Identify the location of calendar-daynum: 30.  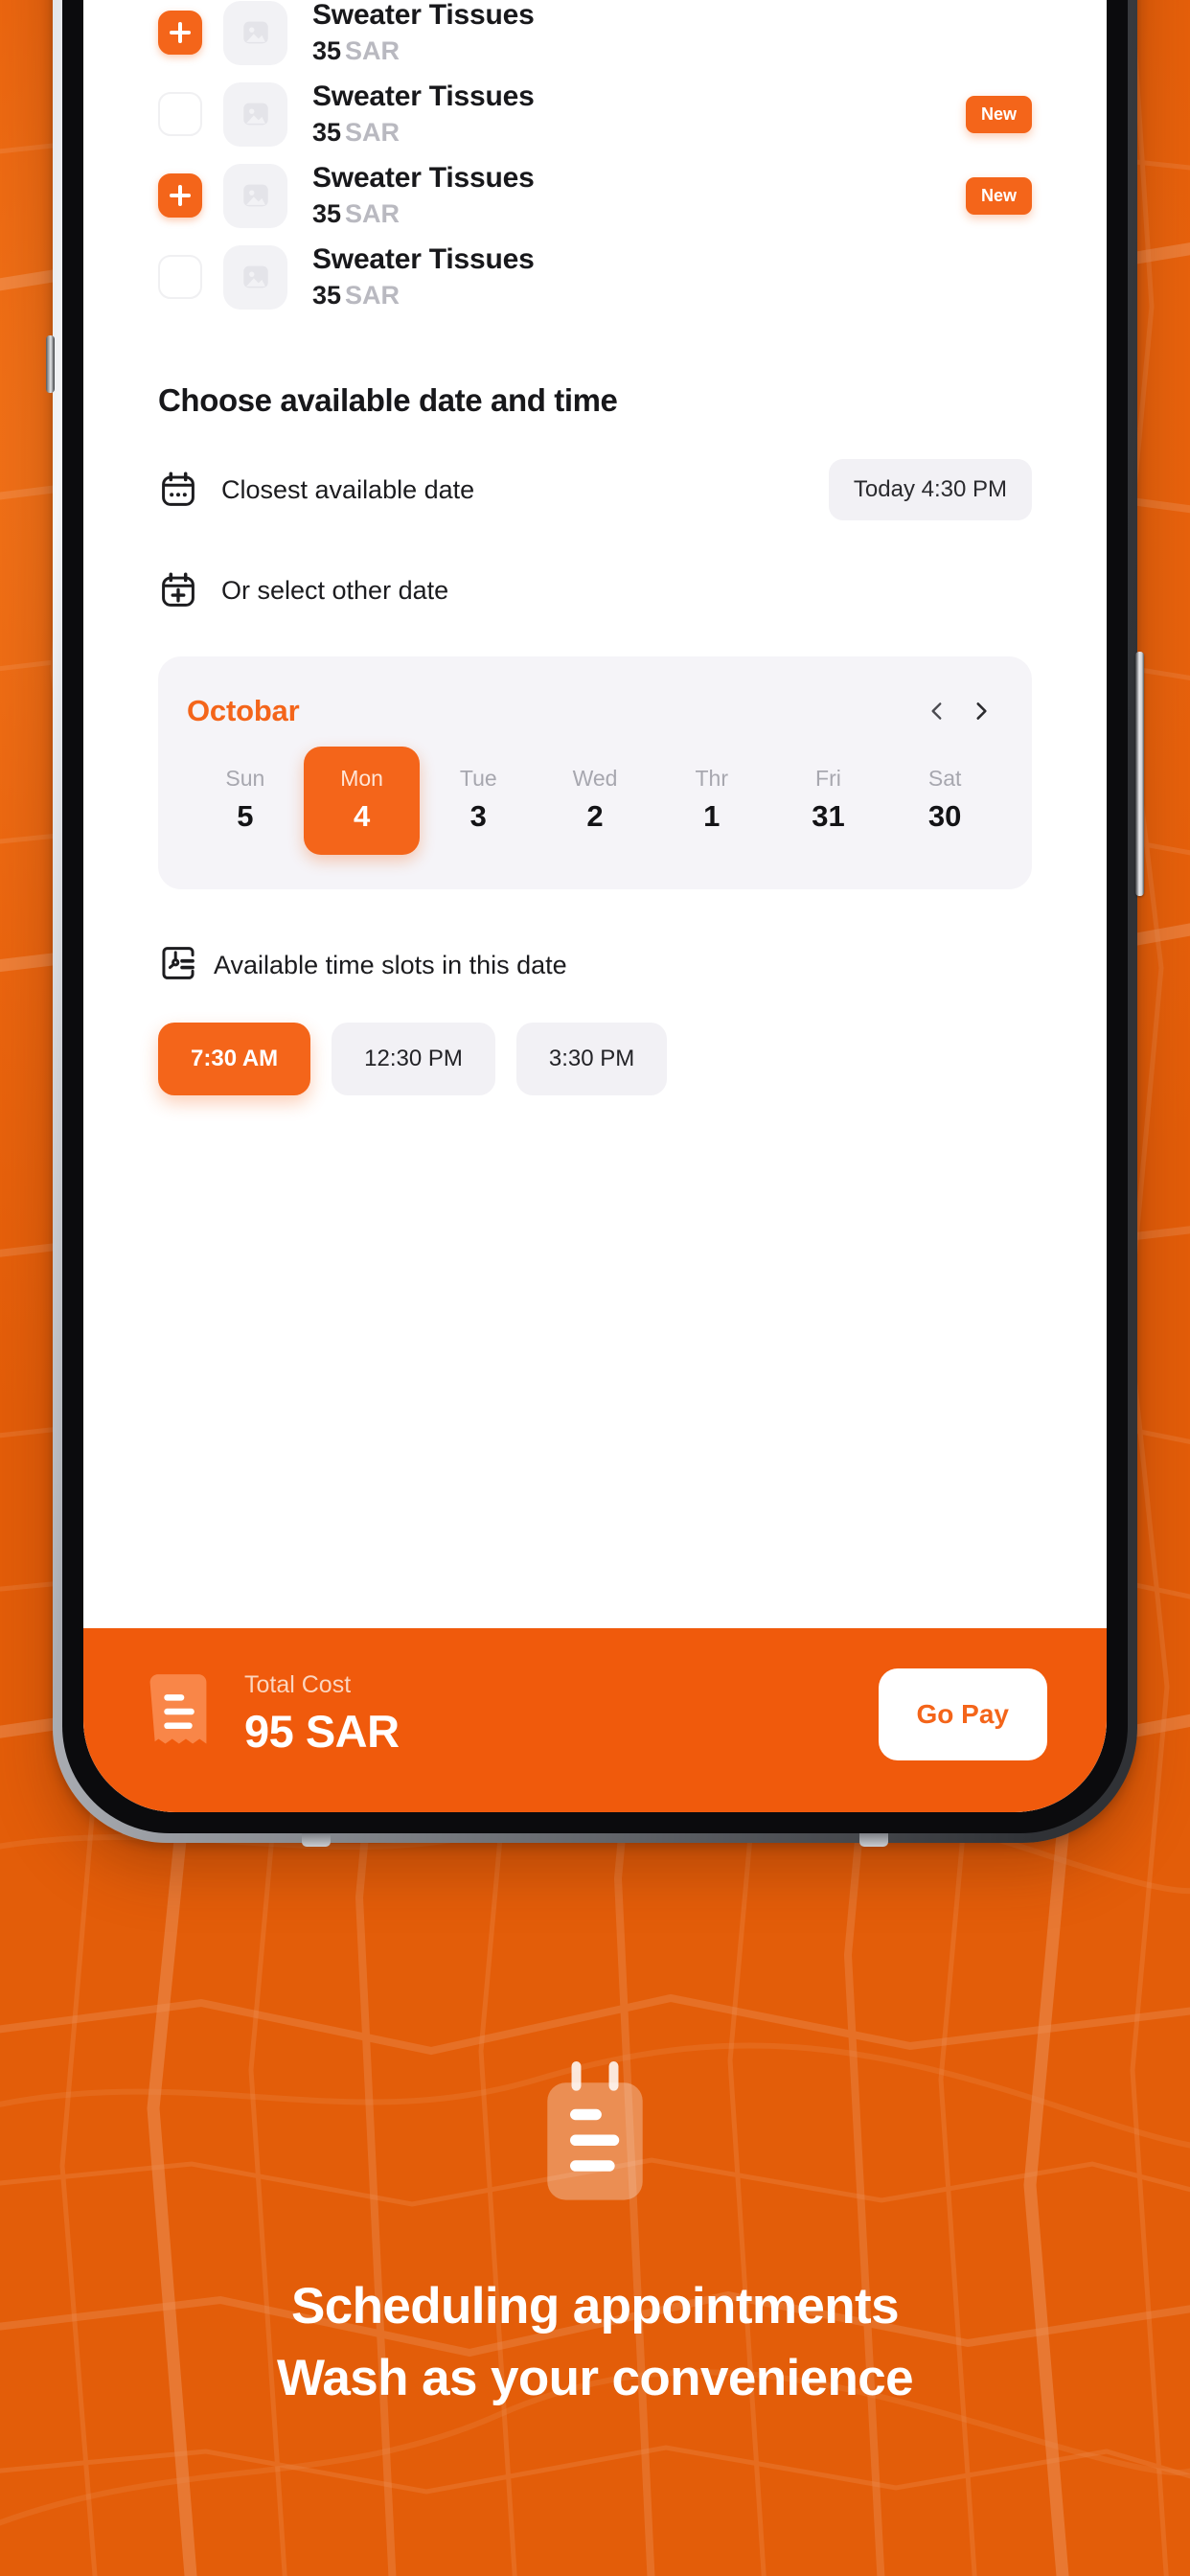
(945, 816).